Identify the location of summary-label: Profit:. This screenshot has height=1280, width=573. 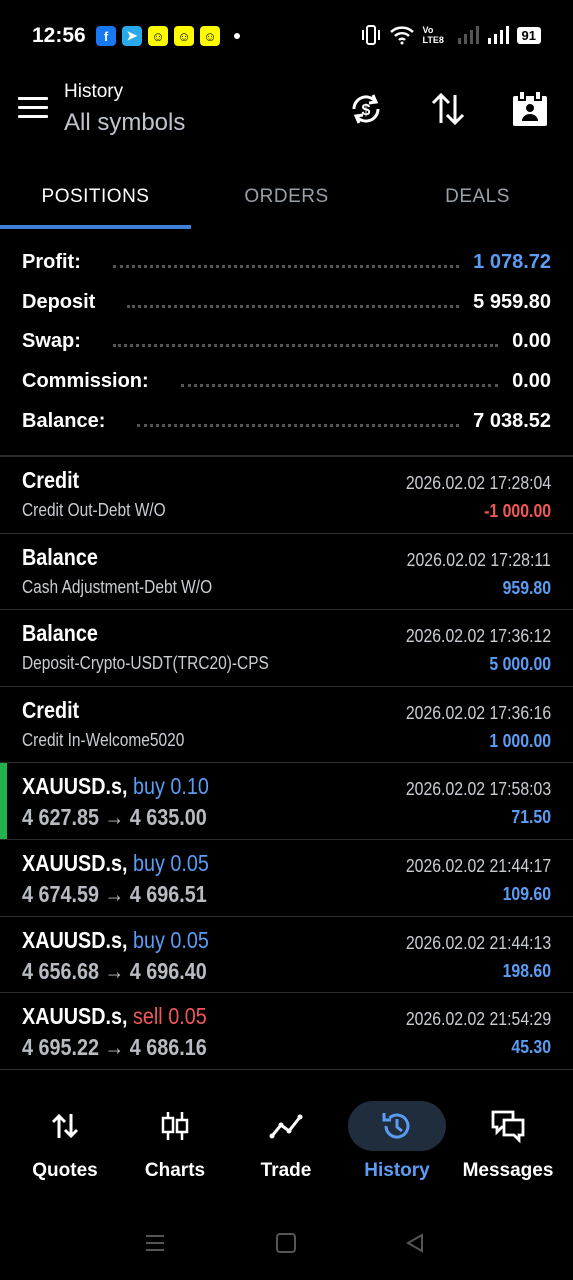
(51, 262).